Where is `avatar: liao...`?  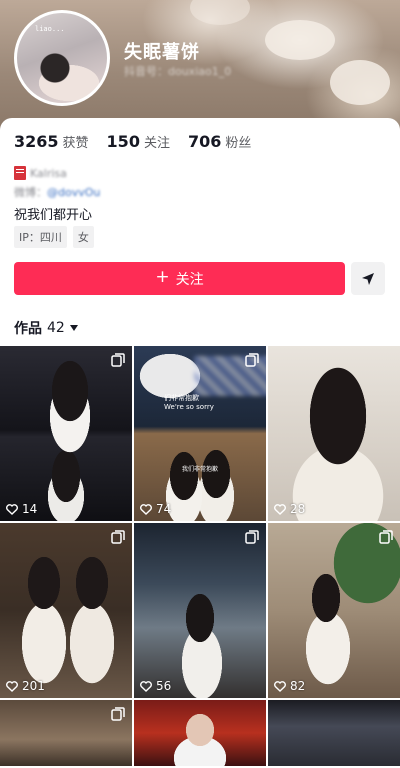
avatar: liao... is located at coordinates (62, 58).